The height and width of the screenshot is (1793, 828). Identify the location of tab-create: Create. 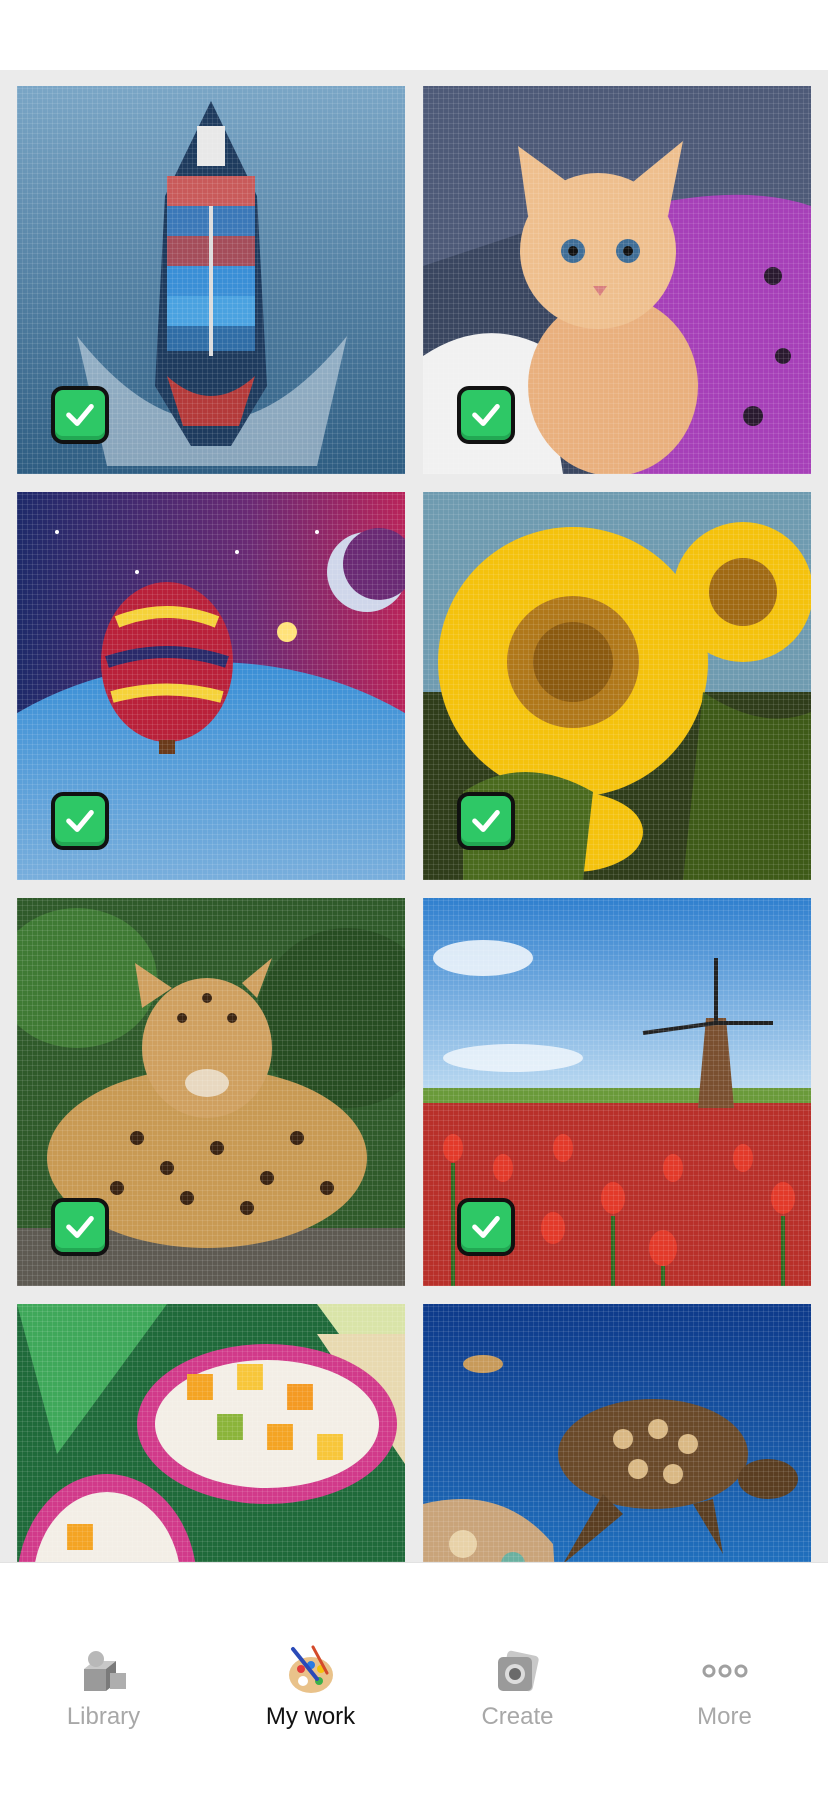
(517, 1698).